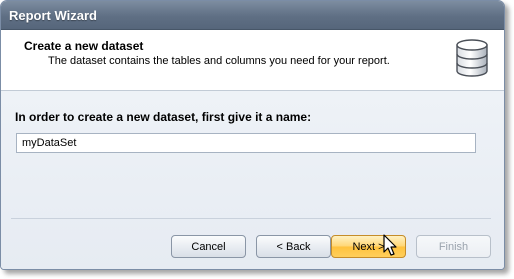 Image resolution: width=514 pixels, height=279 pixels. Describe the element at coordinates (53, 15) in the screenshot. I see `window-title: Report Wizard` at that location.